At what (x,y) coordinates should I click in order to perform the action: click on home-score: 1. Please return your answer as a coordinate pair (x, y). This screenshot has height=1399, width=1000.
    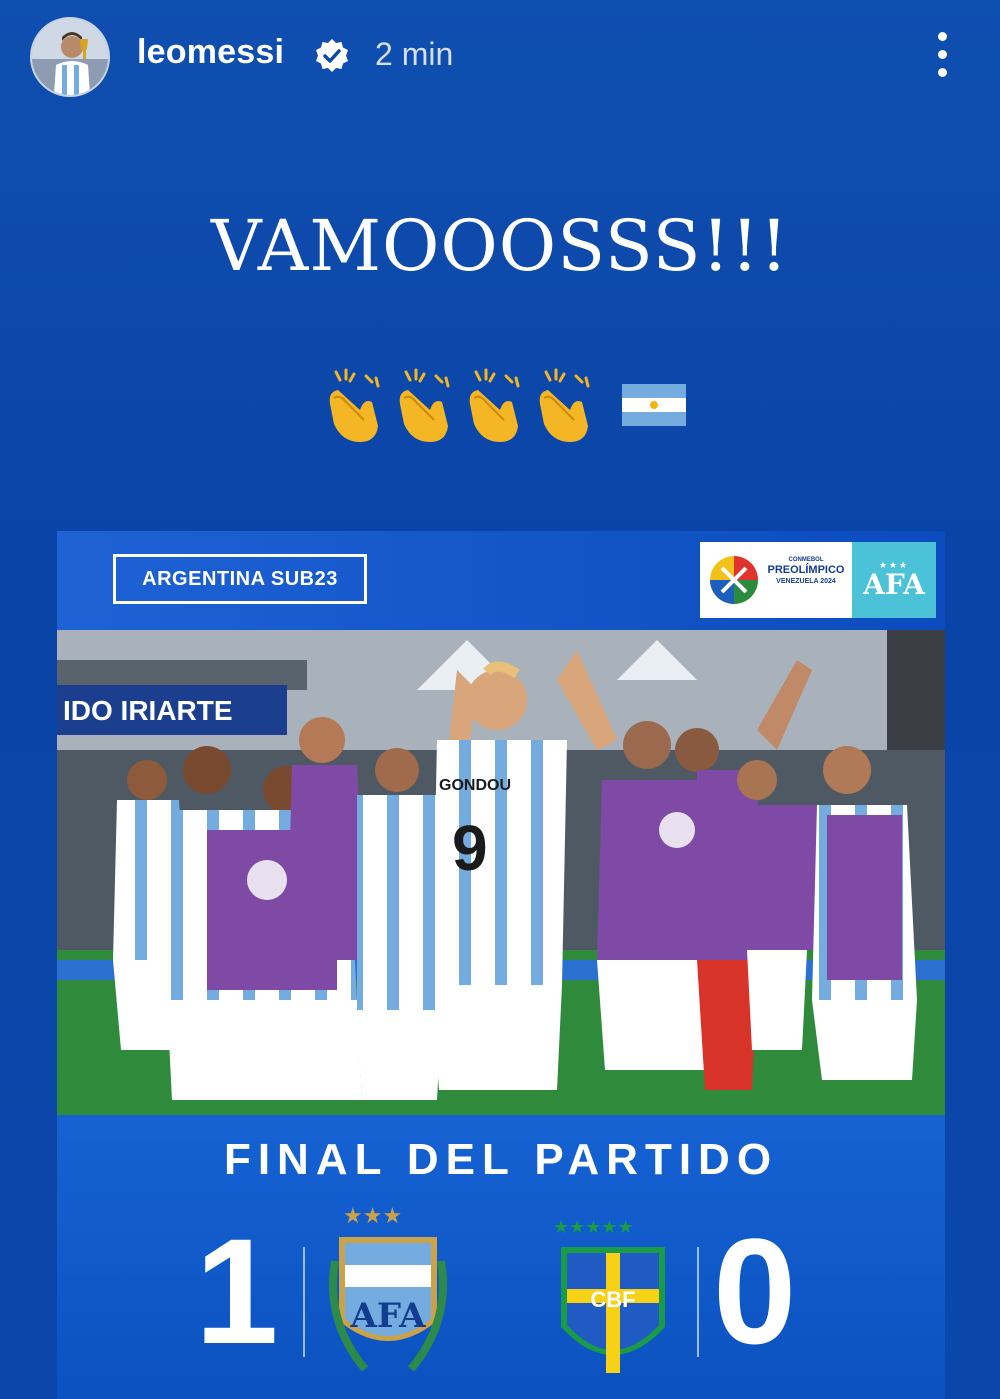
    Looking at the image, I should click on (237, 1291).